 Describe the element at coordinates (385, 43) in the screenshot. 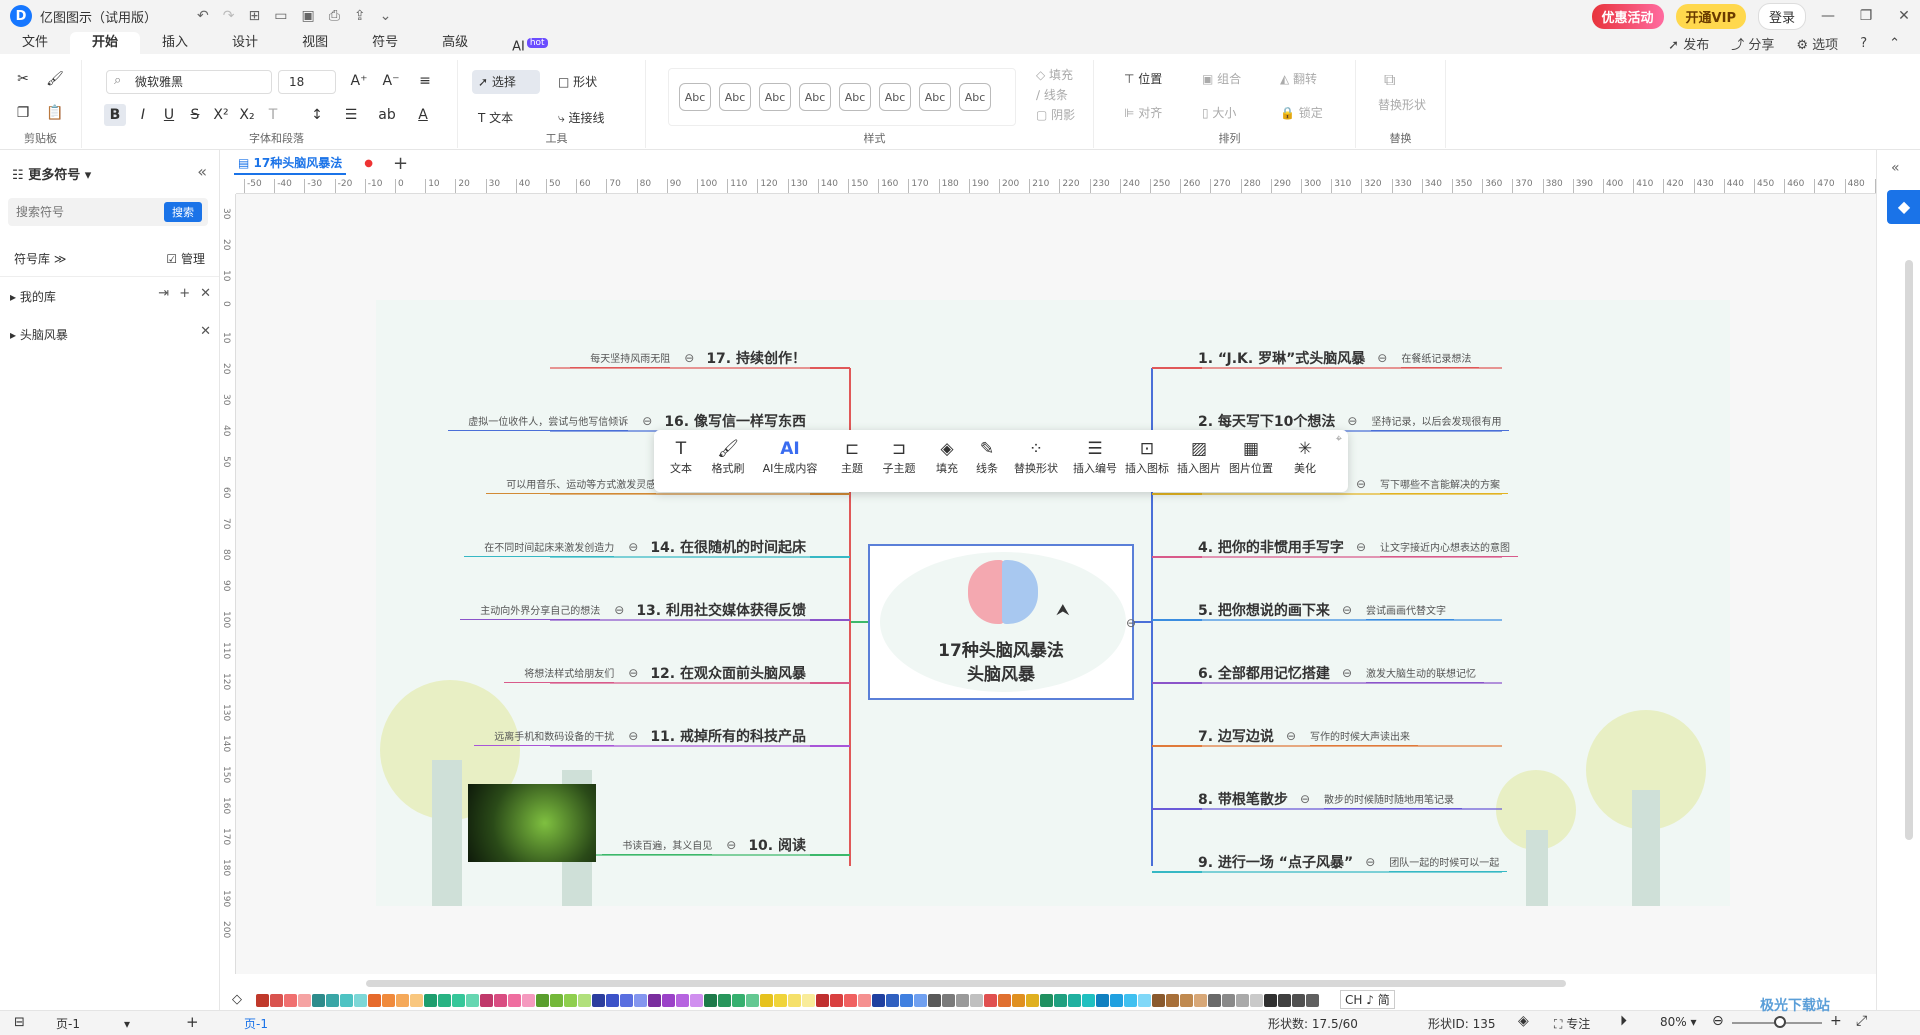

I see `menu-symbol: 符号` at that location.